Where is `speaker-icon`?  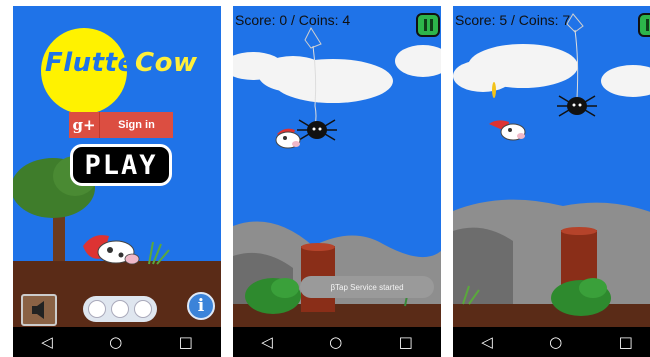 speaker-icon is located at coordinates (38, 310).